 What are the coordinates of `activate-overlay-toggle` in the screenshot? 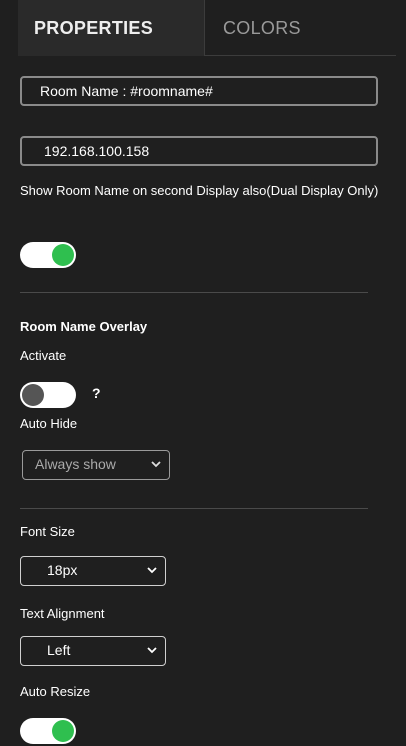 It's located at (48, 395).